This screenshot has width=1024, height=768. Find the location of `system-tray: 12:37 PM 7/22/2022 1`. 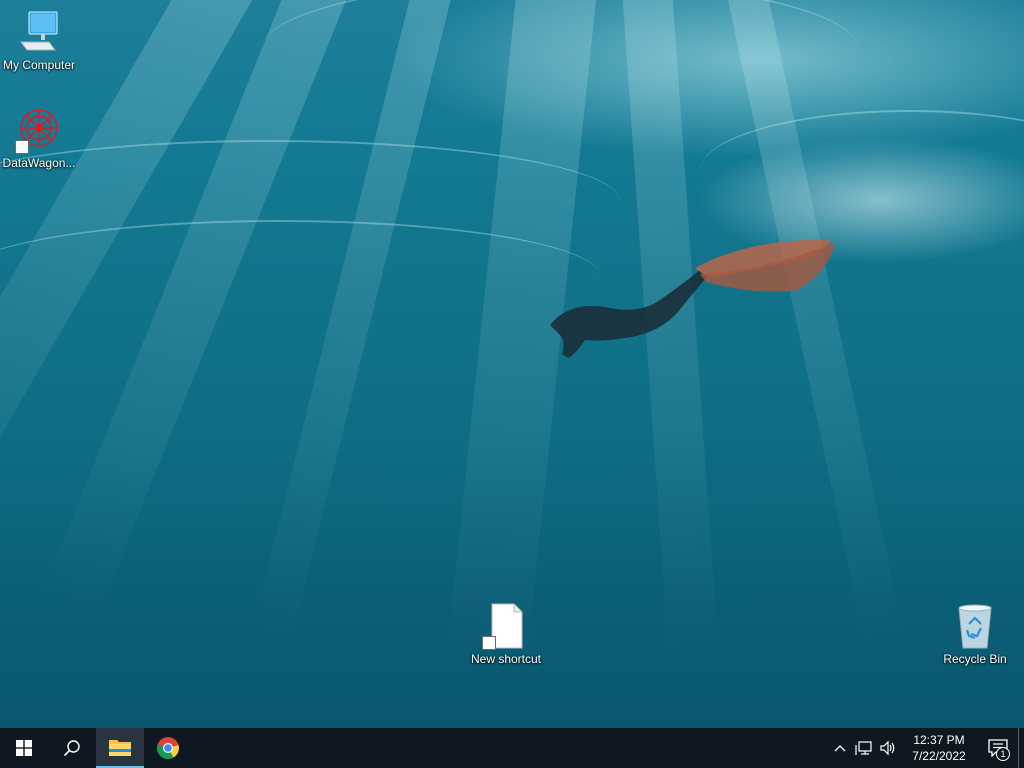

system-tray: 12:37 PM 7/22/2022 1 is located at coordinates (926, 748).